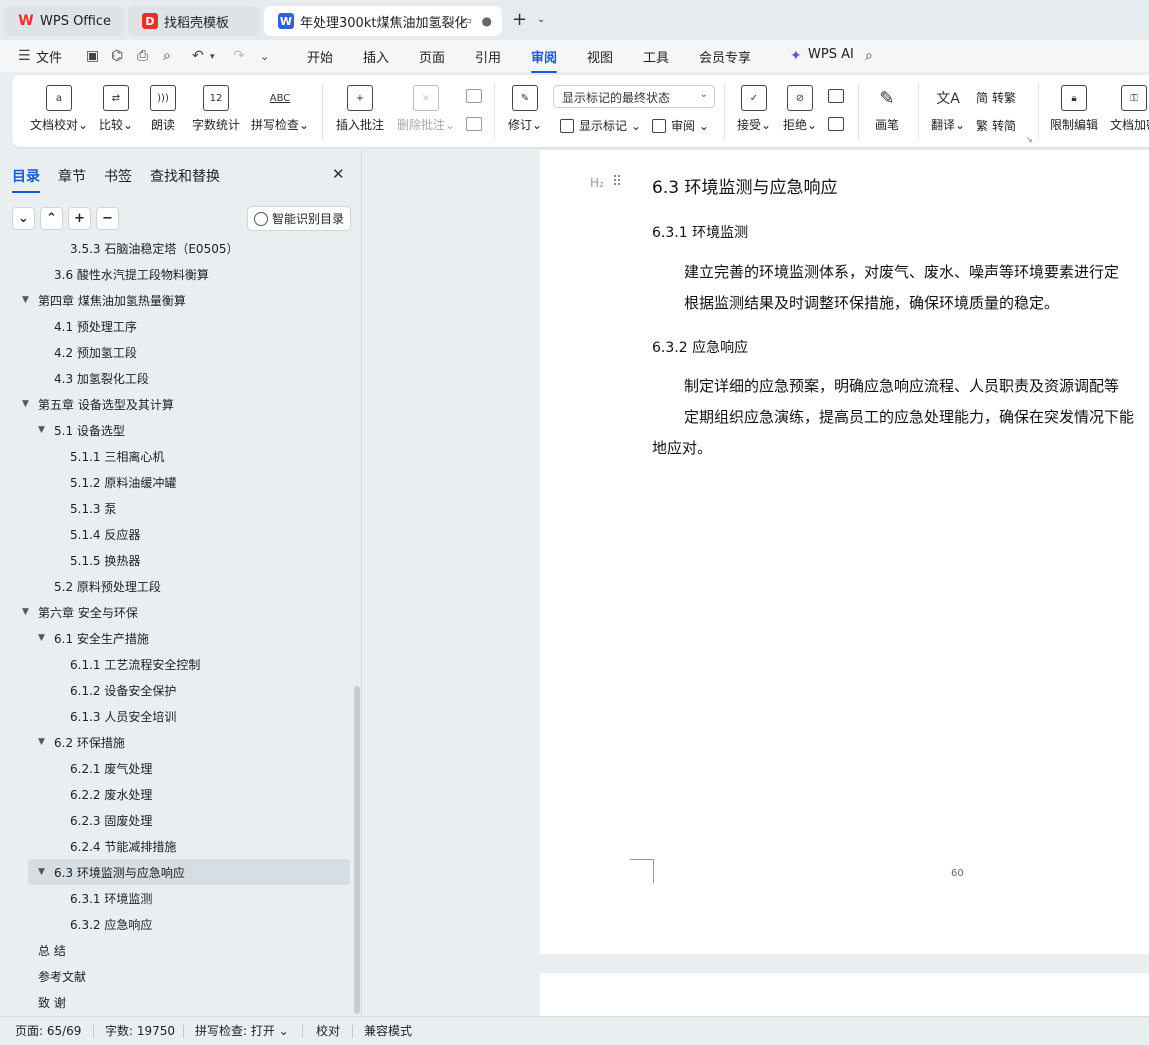 The width and height of the screenshot is (1149, 1045). What do you see at coordinates (328, 1030) in the screenshot?
I see `proofread-status: 校对` at bounding box center [328, 1030].